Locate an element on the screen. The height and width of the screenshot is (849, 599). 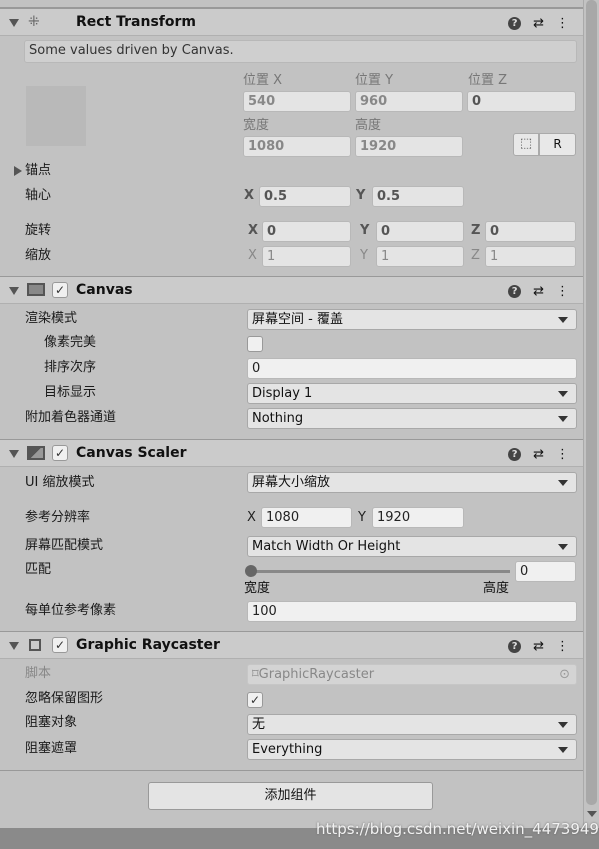
reference-y-field: 1920 is located at coordinates (418, 517).